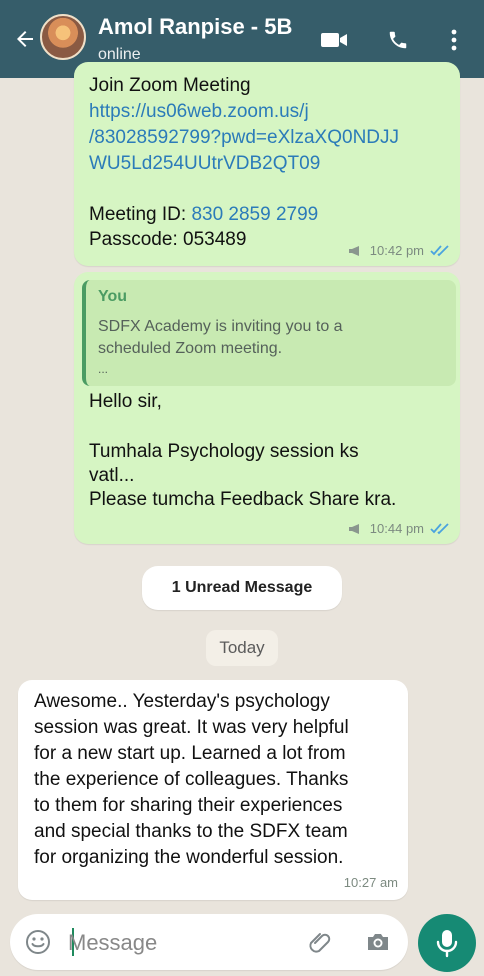 This screenshot has height=976, width=484. What do you see at coordinates (112, 943) in the screenshot?
I see `message-input: Message` at bounding box center [112, 943].